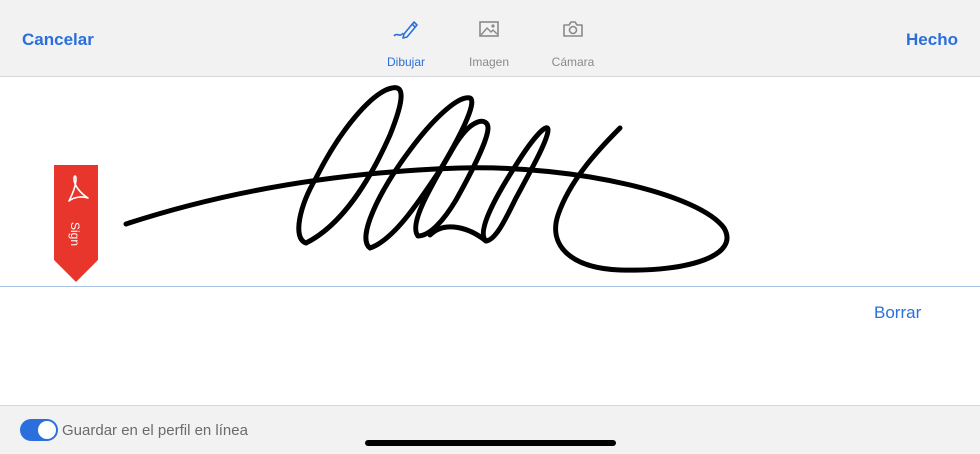  I want to click on home-indicator, so click(490, 443).